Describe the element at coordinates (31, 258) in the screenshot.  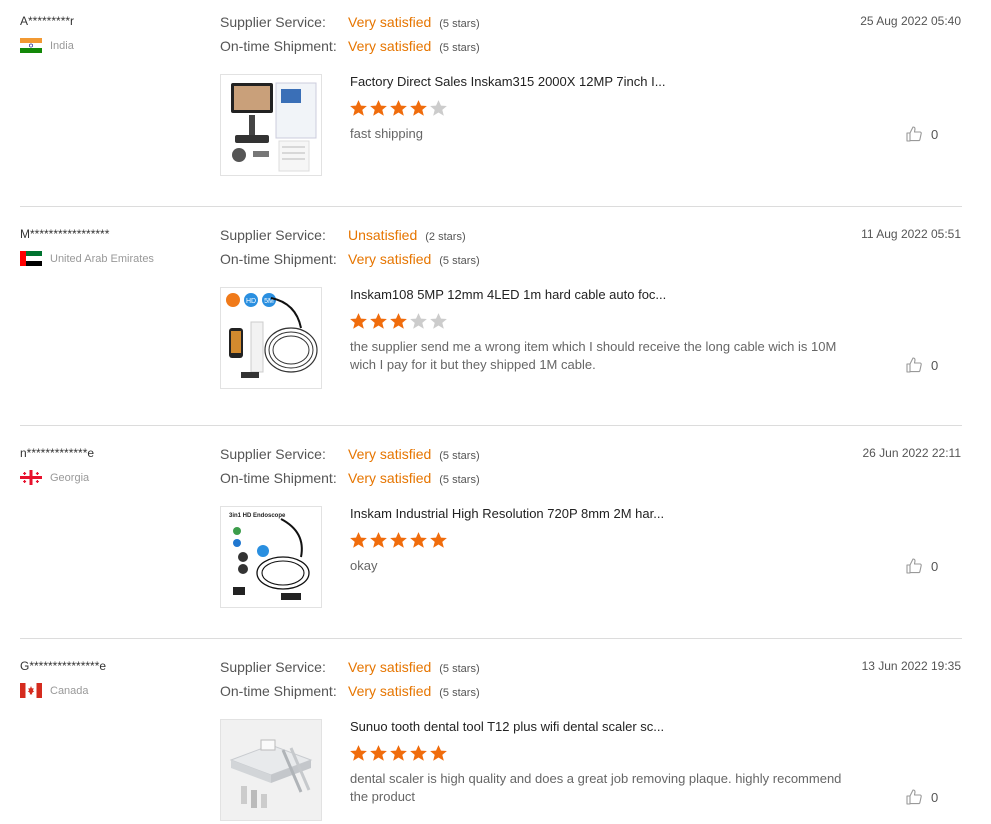
I see `uae-flag-icon` at that location.